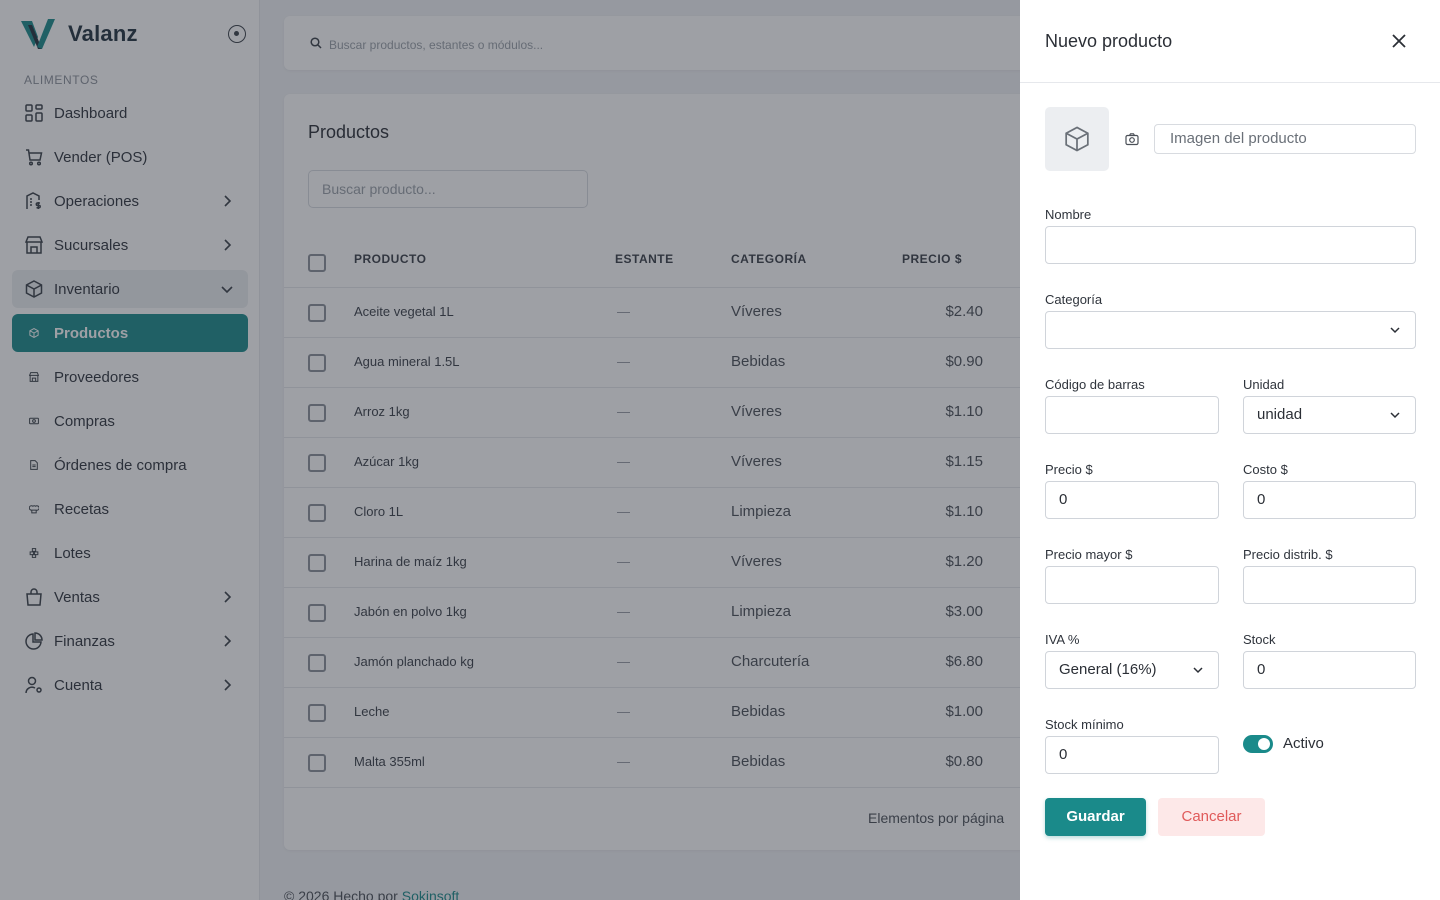 The height and width of the screenshot is (900, 1440). What do you see at coordinates (1132, 585) in the screenshot?
I see `precio-mayor-field` at bounding box center [1132, 585].